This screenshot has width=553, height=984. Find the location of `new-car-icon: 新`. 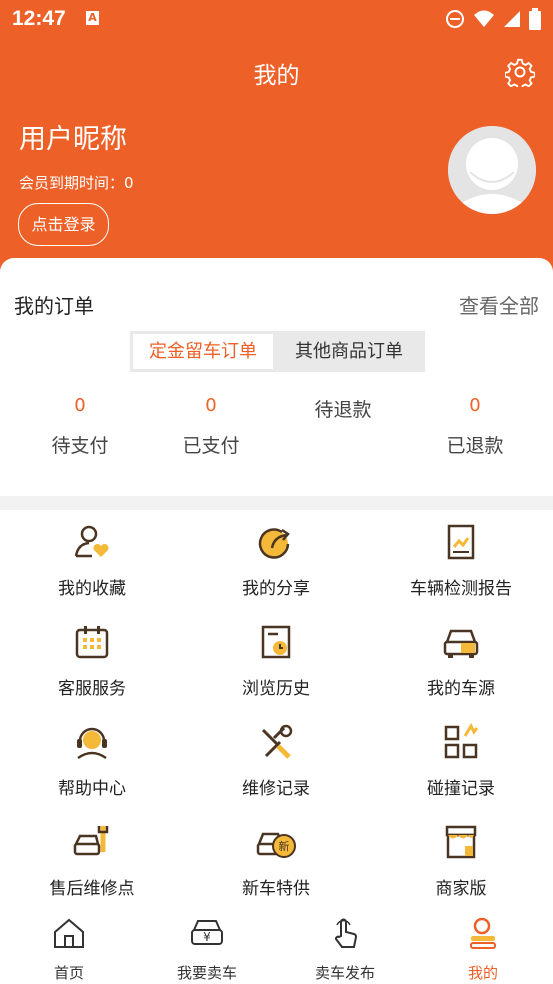

new-car-icon: 新 is located at coordinates (276, 845).